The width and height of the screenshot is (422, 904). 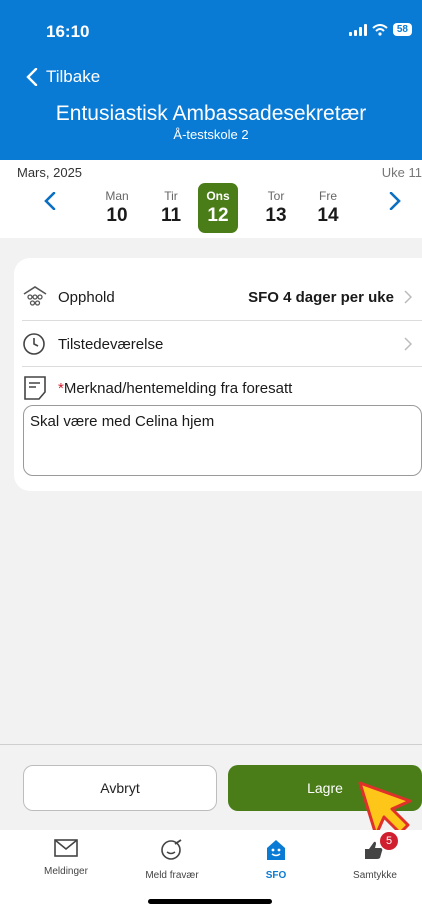 I want to click on day-fri: Fre 14, so click(x=328, y=208).